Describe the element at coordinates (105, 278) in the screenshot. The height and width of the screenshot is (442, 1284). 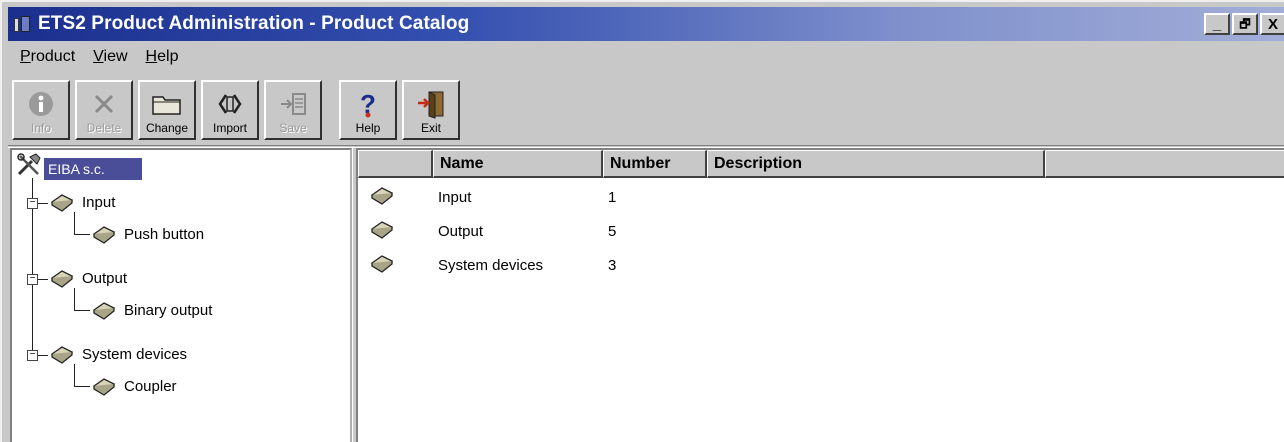
I see `tree-node-output-label: Output` at that location.